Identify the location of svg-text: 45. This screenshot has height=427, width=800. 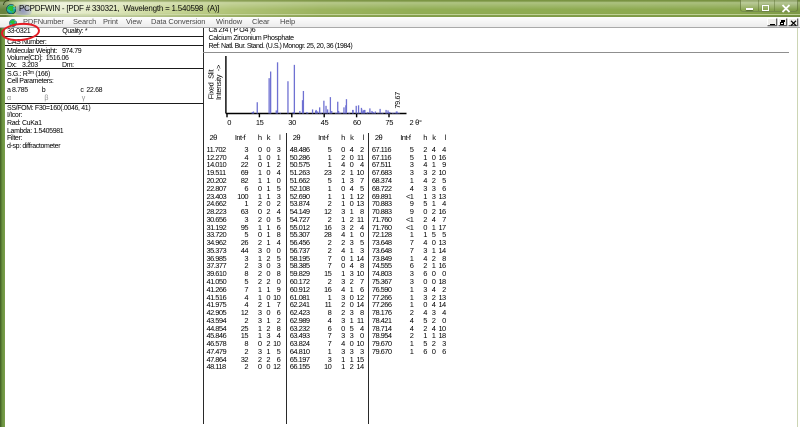
(325, 122).